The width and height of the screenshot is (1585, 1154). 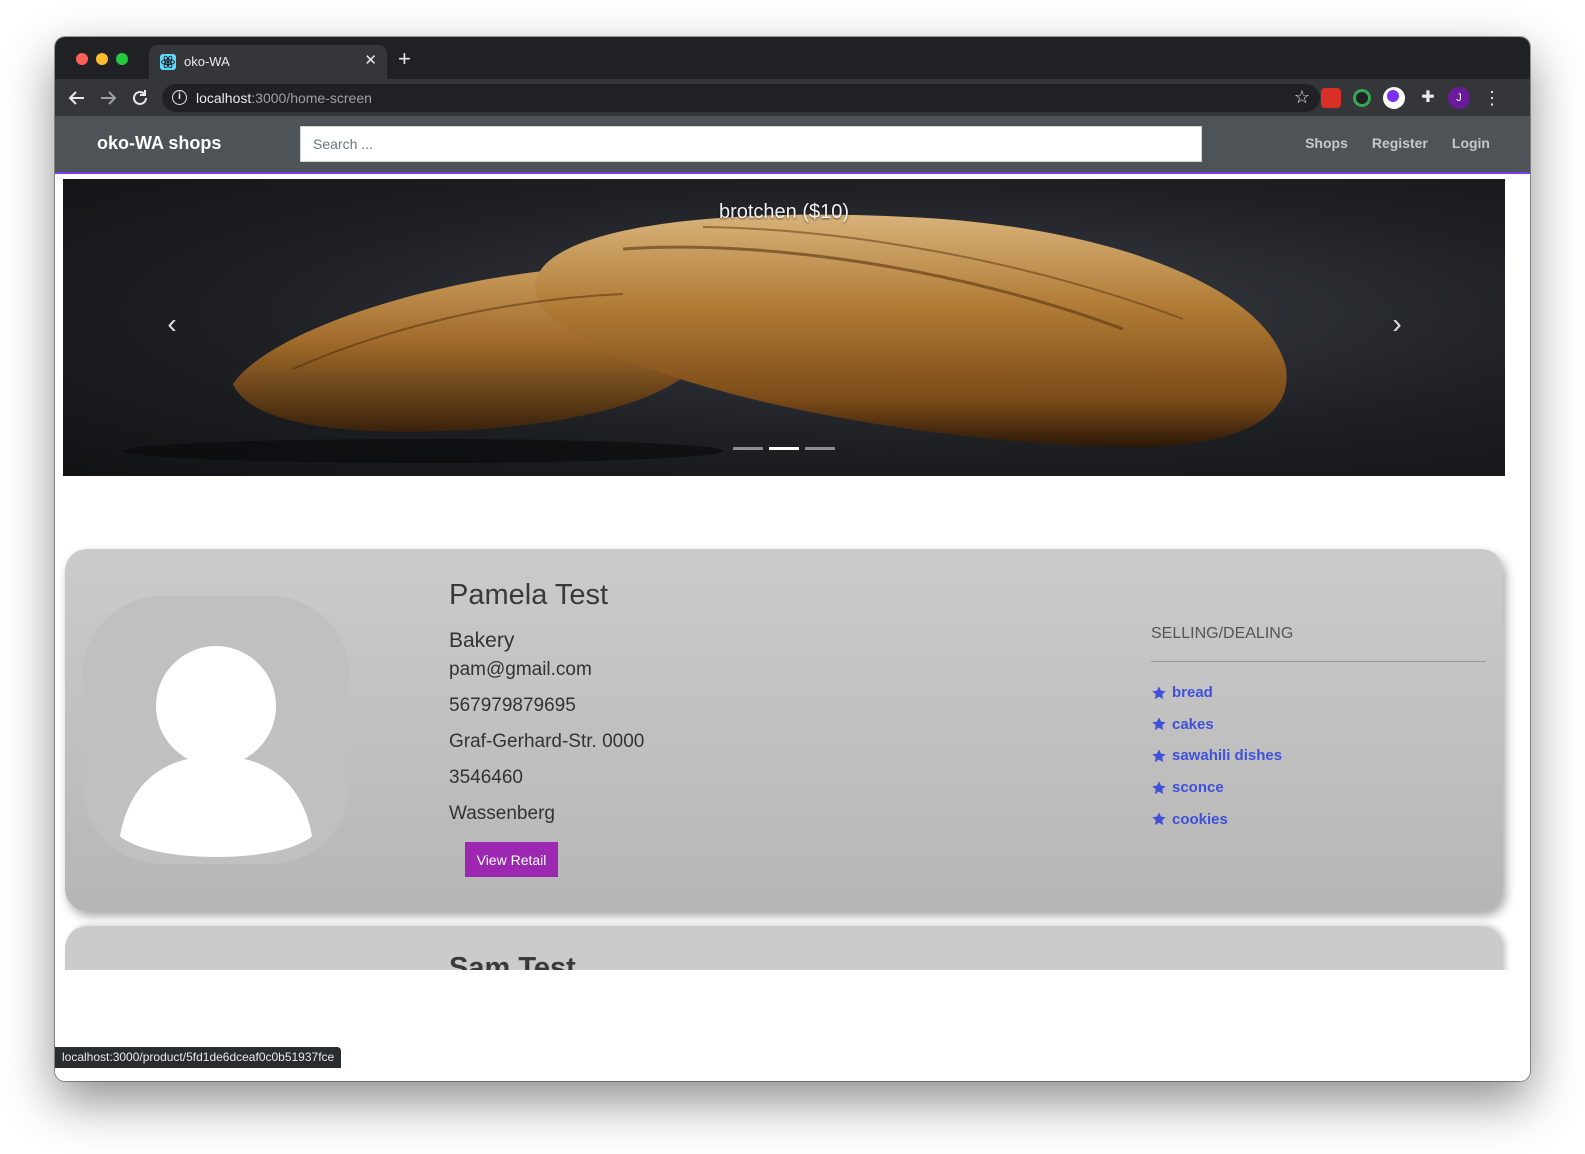 What do you see at coordinates (512, 705) in the screenshot?
I see `shop-phone: 567979879695` at bounding box center [512, 705].